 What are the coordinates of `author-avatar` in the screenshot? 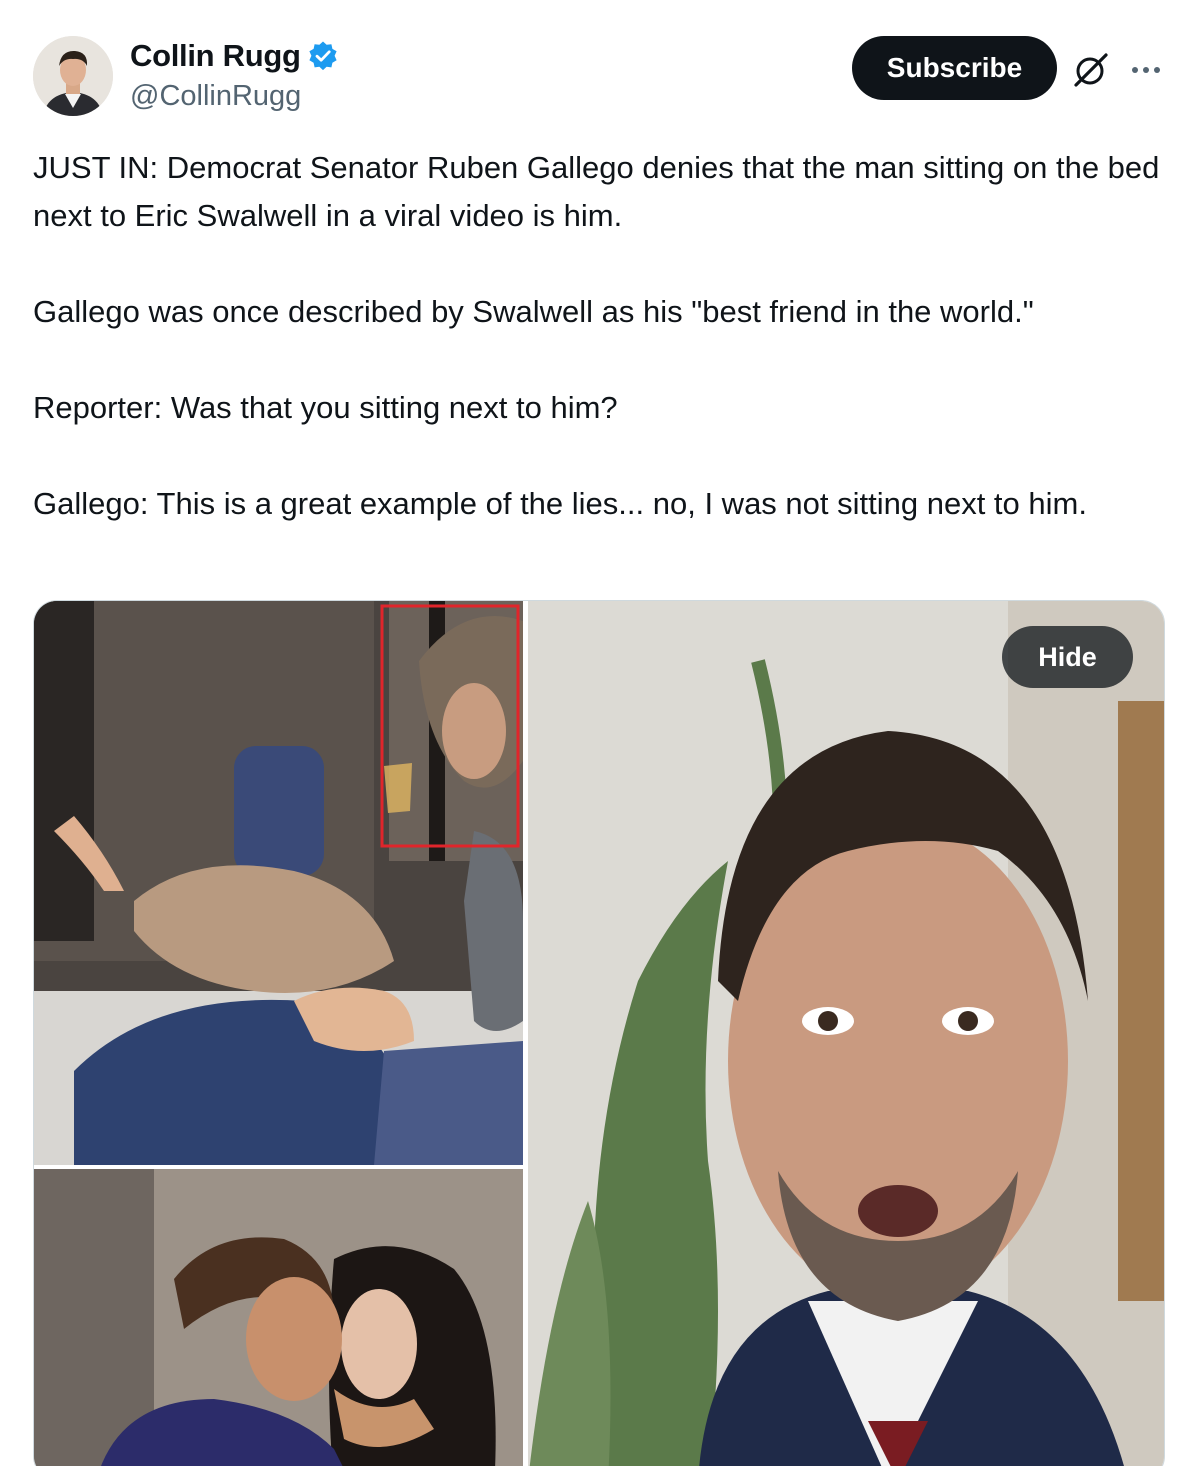 It's located at (73, 76).